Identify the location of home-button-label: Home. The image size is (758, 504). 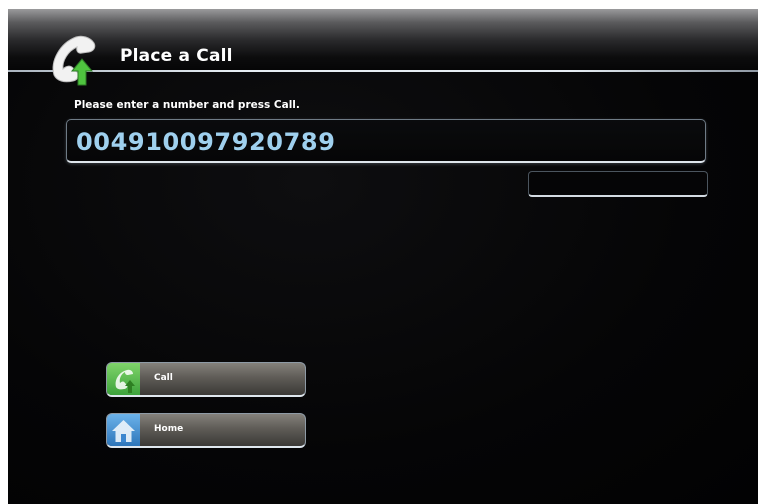
(169, 429).